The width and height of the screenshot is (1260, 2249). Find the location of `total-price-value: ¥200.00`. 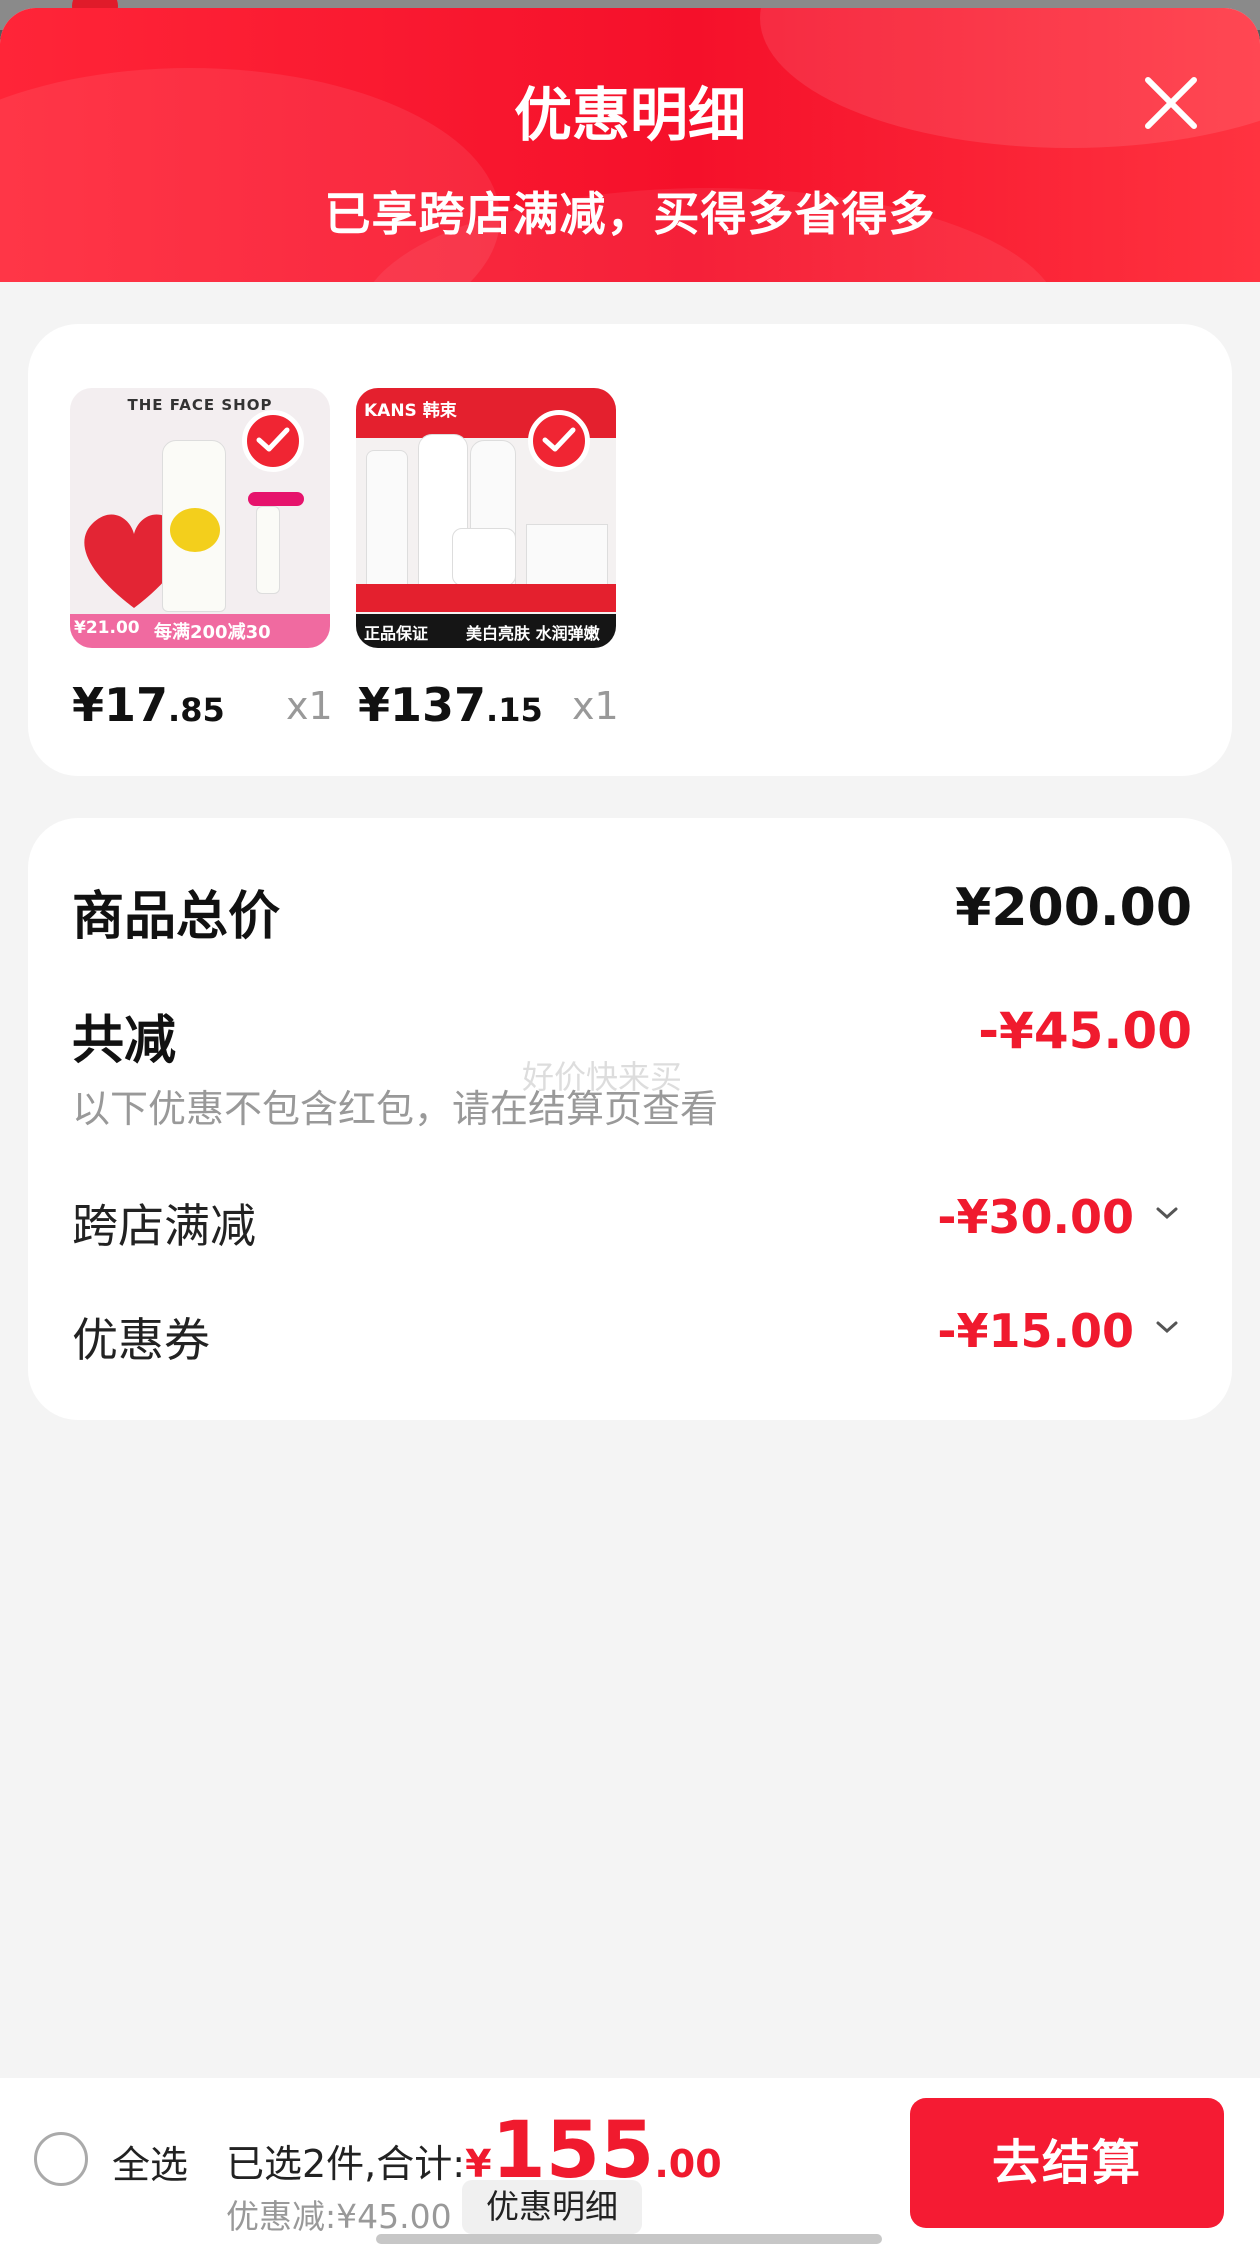

total-price-value: ¥200.00 is located at coordinates (1073, 908).